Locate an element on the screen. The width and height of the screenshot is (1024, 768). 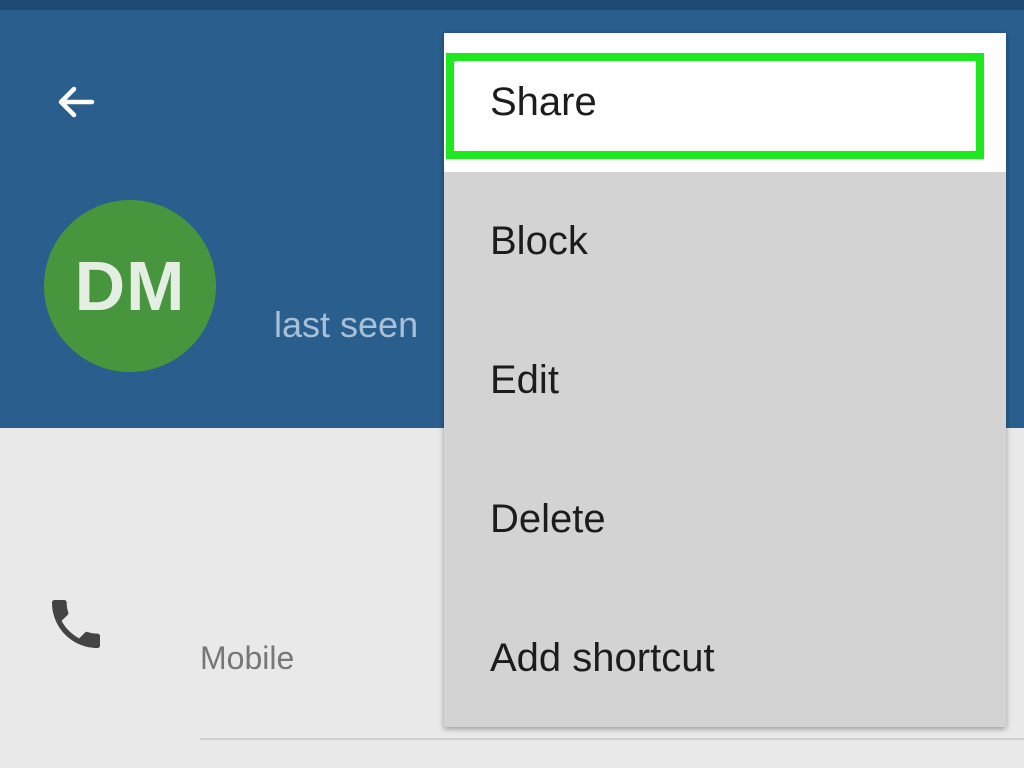
phone-type-label: Mobile is located at coordinates (247, 658).